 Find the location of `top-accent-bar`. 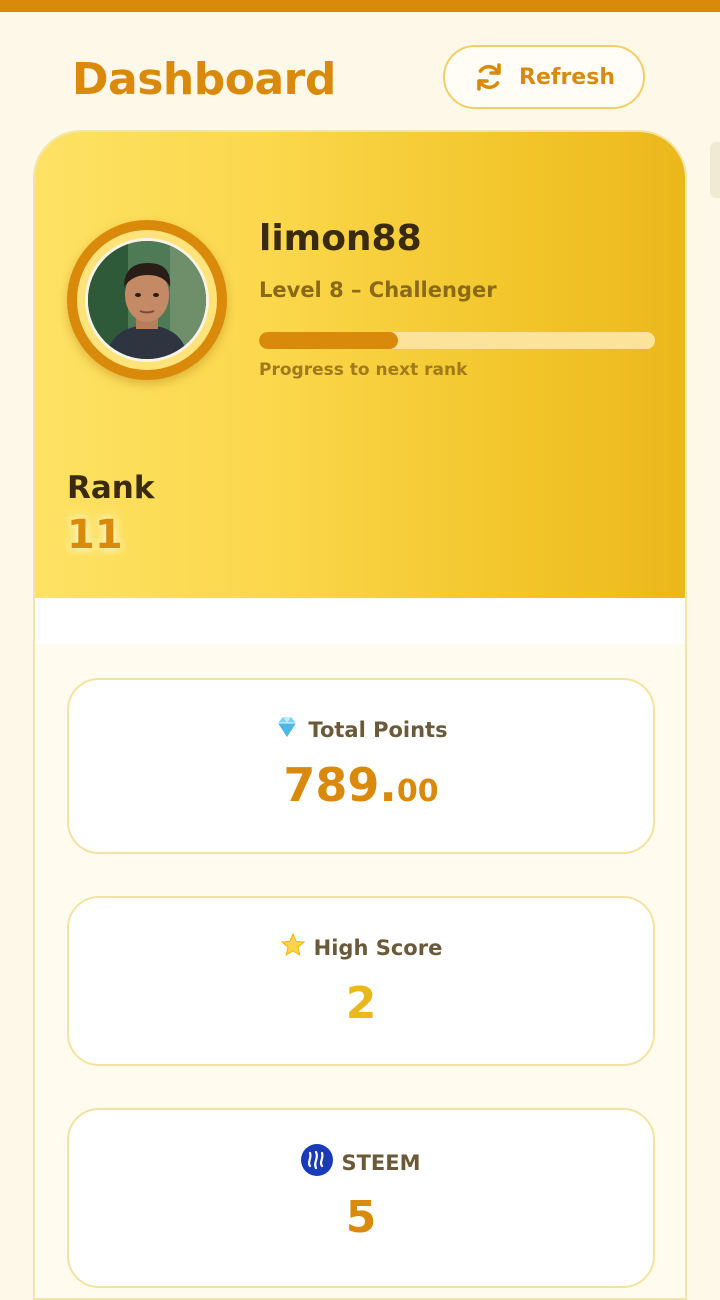

top-accent-bar is located at coordinates (360, 6).